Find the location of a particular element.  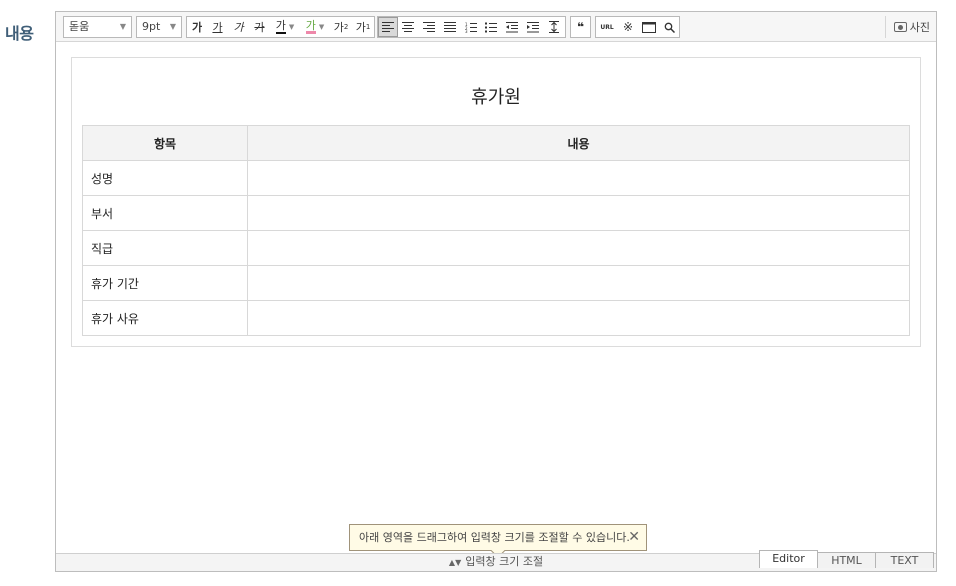

tab-text: TEXT is located at coordinates (904, 560).